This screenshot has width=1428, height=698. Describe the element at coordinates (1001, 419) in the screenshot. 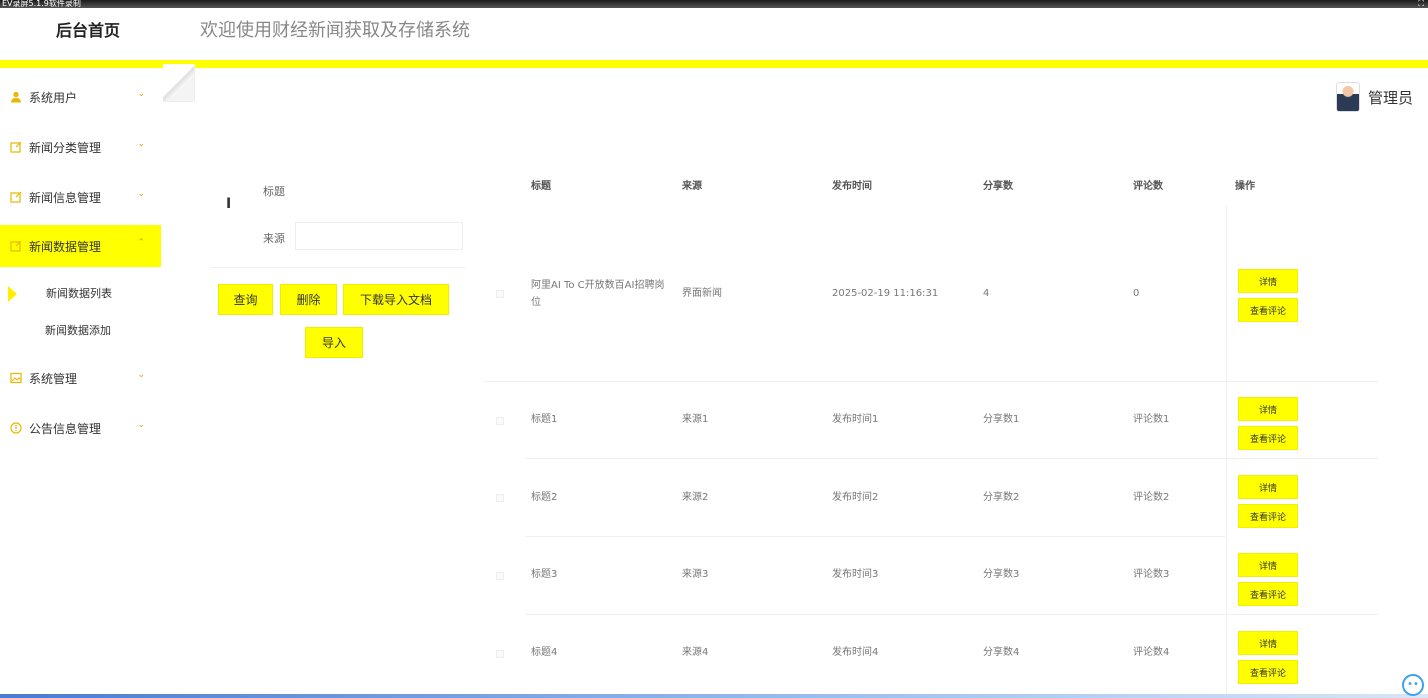

I see `cell-shares: 分享数1` at that location.